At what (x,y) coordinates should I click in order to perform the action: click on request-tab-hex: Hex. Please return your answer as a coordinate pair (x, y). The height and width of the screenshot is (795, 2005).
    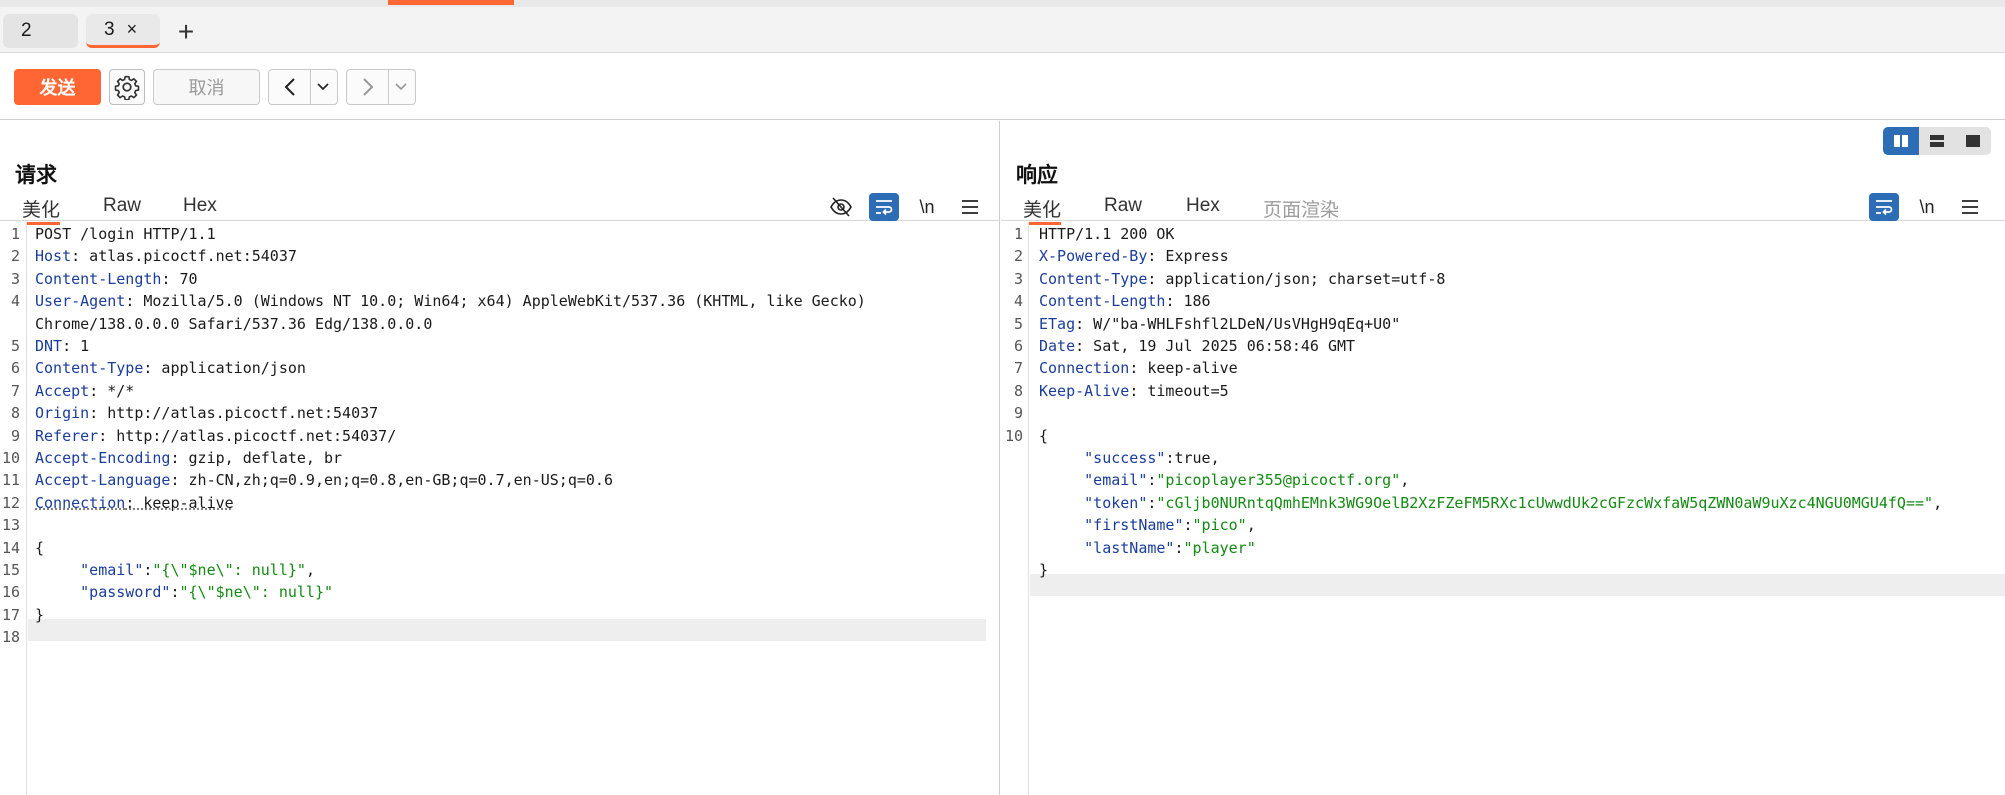
    Looking at the image, I should click on (200, 208).